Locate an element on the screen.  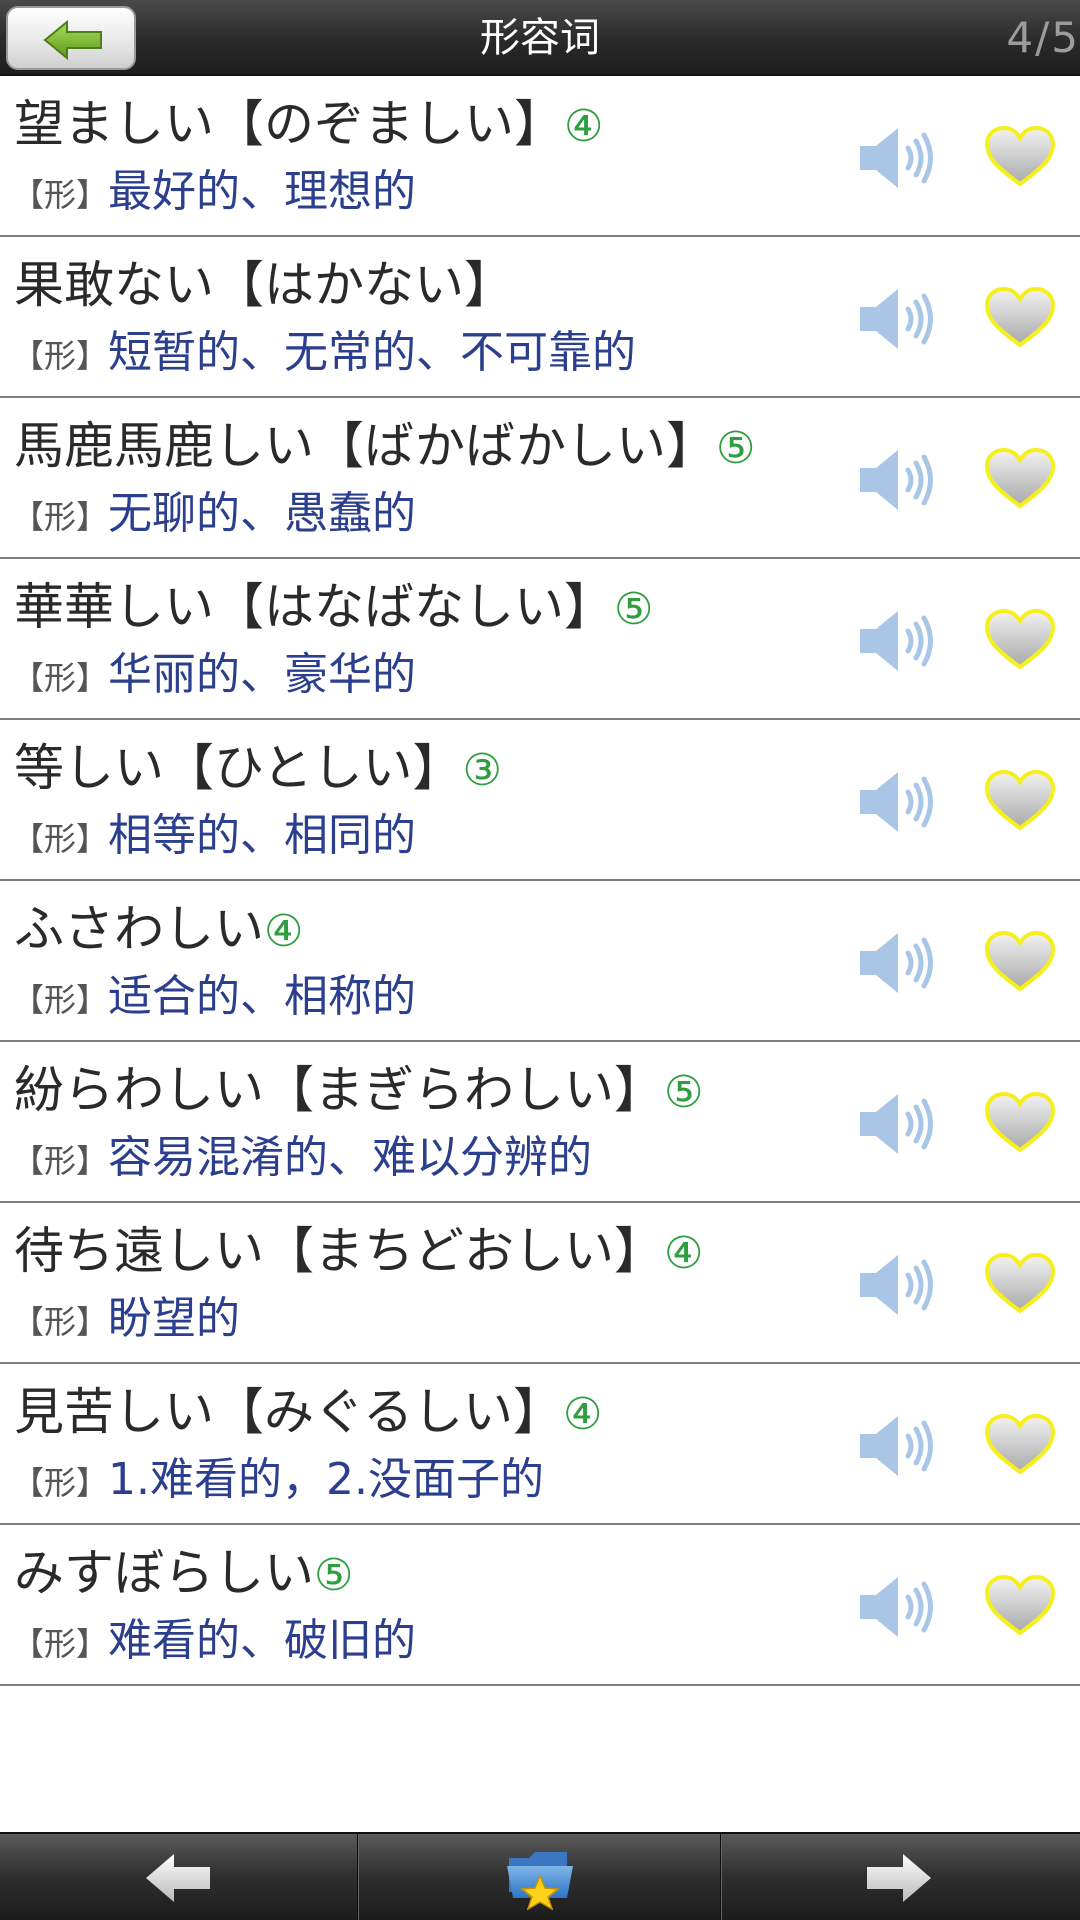
word-text: 紛らわしい【まぎらわしい】 is located at coordinates (339, 1090).